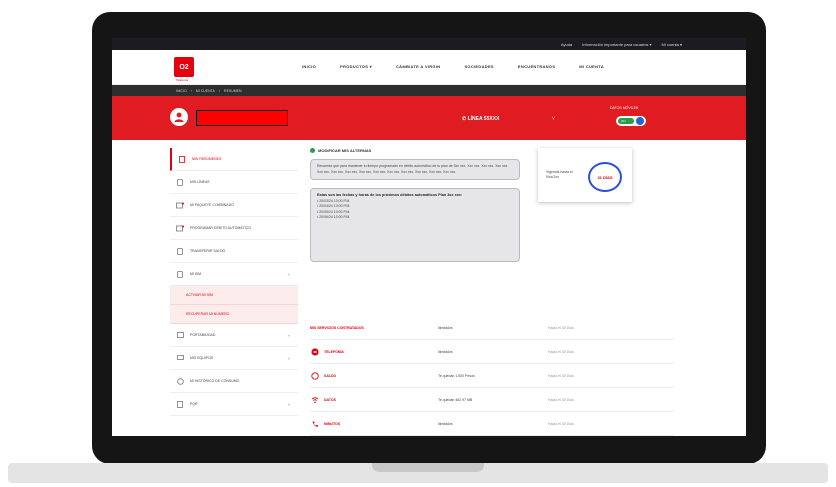 The width and height of the screenshot is (836, 487). What do you see at coordinates (234, 404) in the screenshot?
I see `sidebar-item-pqr: PQR ˅` at bounding box center [234, 404].